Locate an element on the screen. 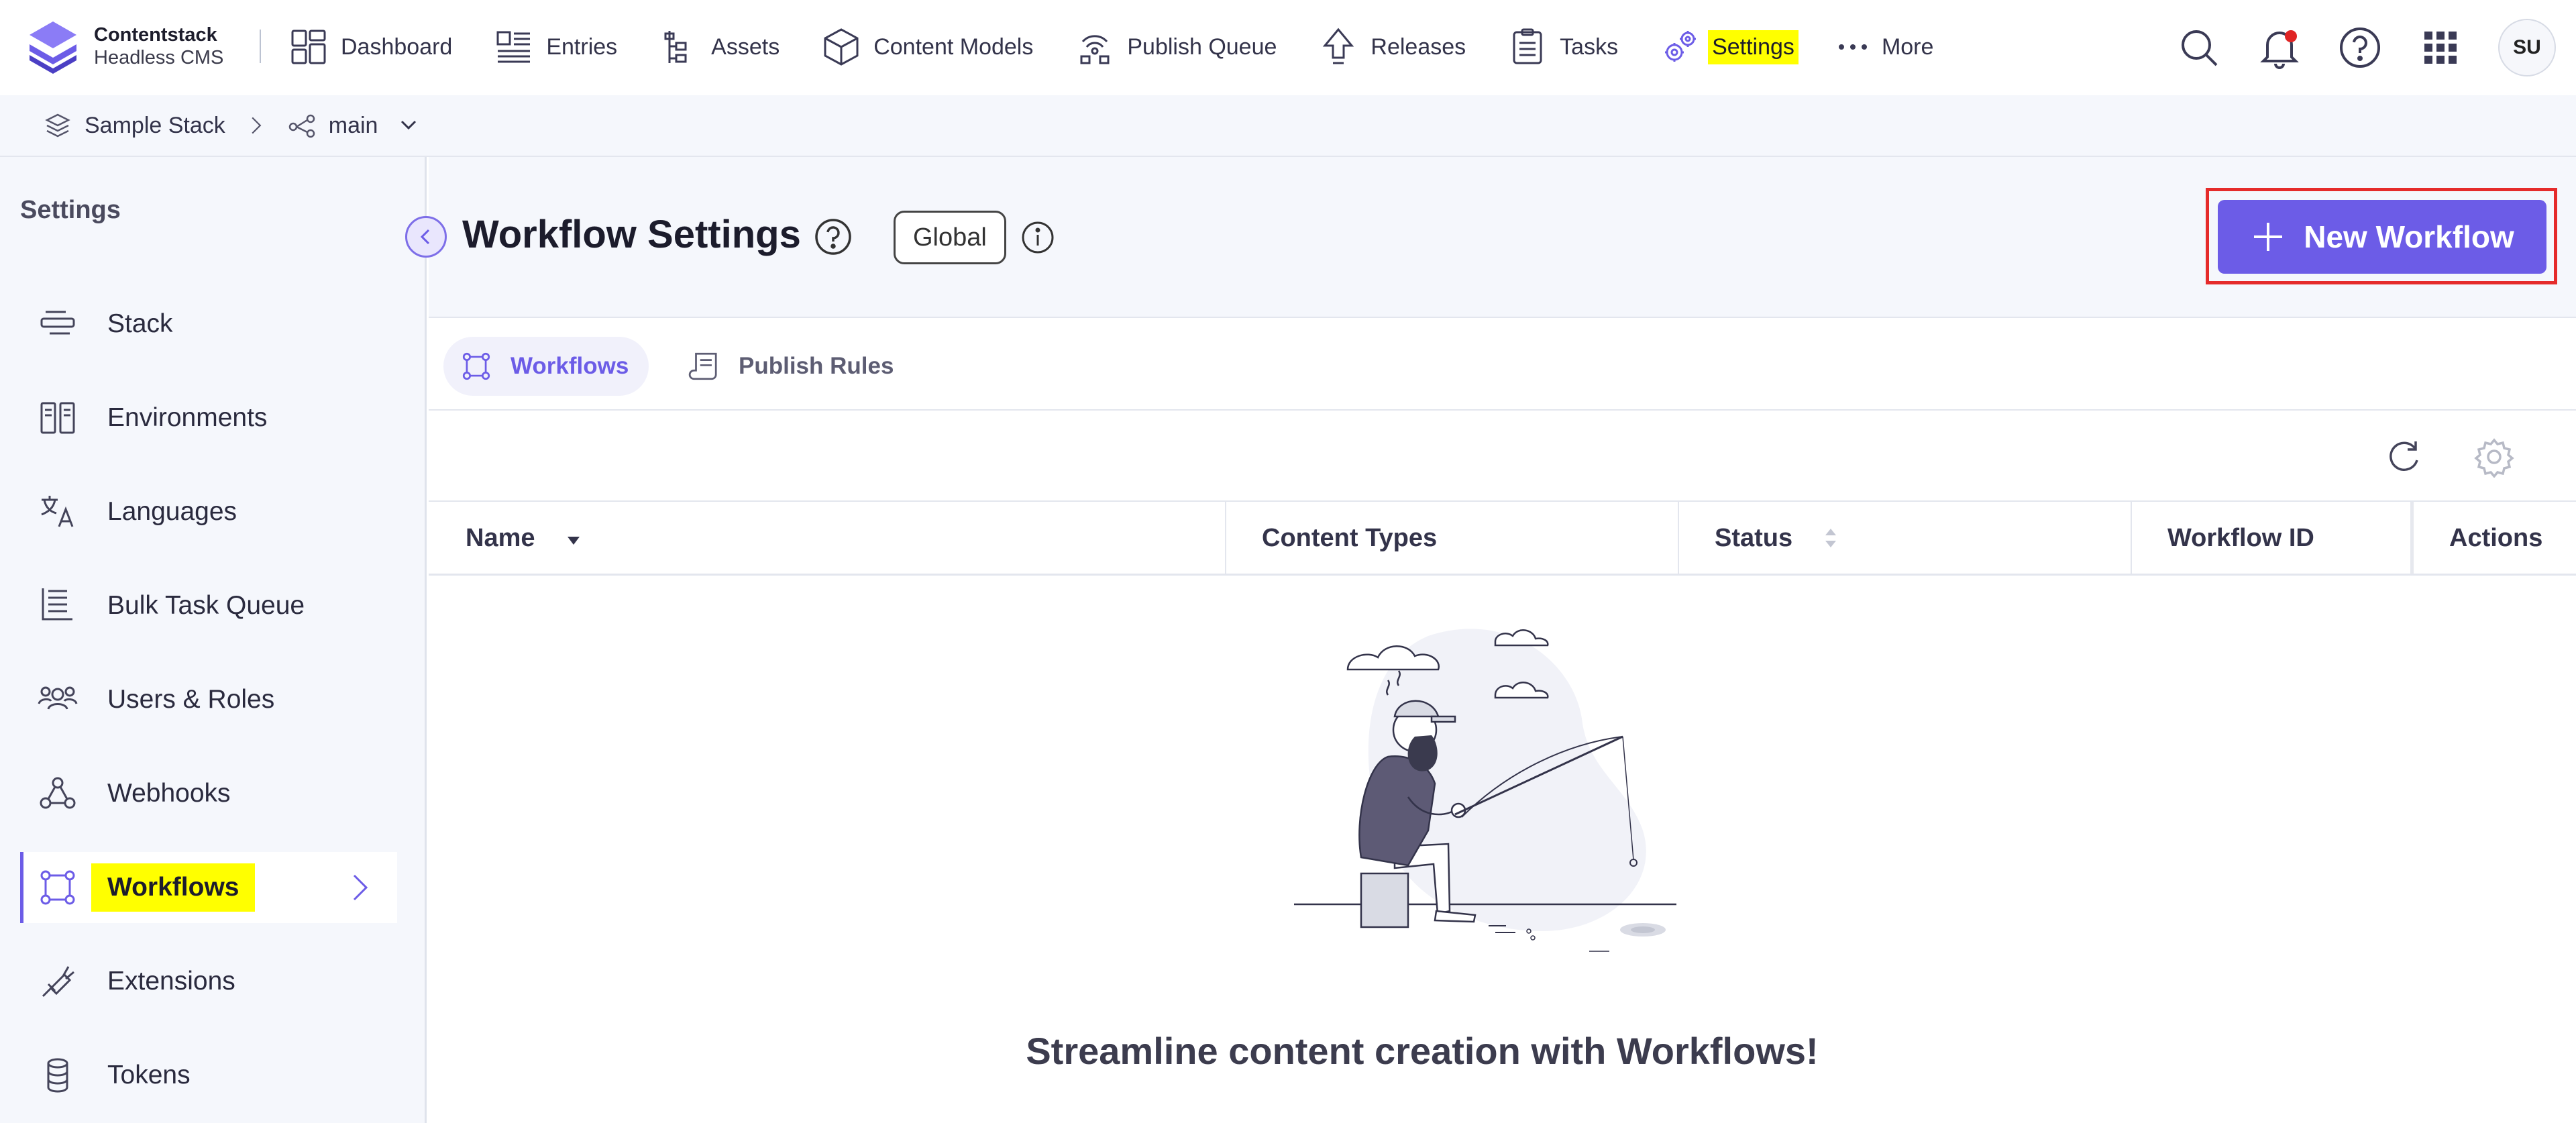 Image resolution: width=2576 pixels, height=1123 pixels. releases-icon is located at coordinates (1338, 46).